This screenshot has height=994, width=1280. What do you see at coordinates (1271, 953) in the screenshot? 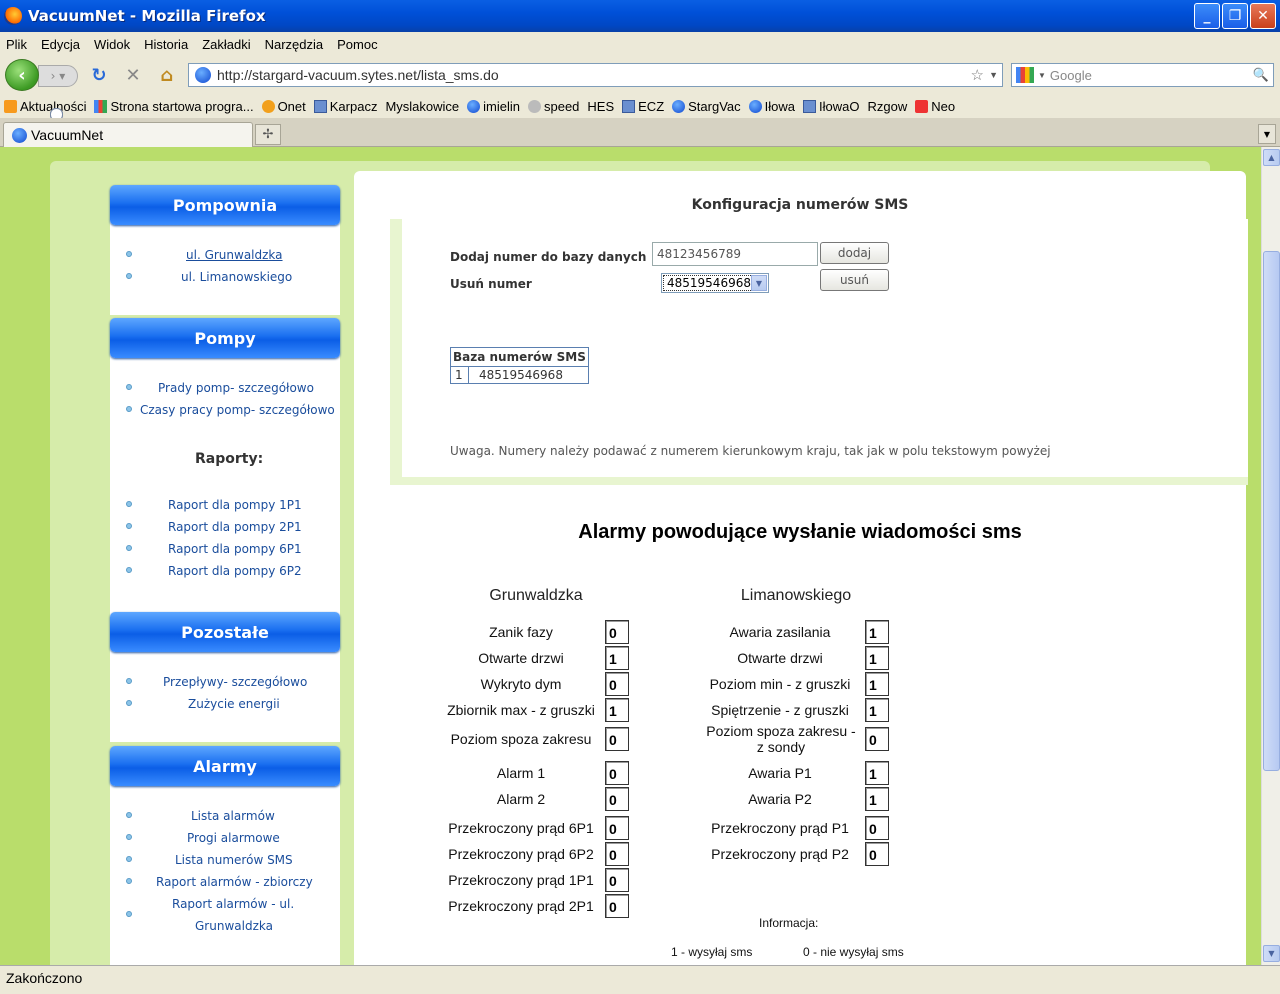
I see `scroll-down-icon: ▼` at bounding box center [1271, 953].